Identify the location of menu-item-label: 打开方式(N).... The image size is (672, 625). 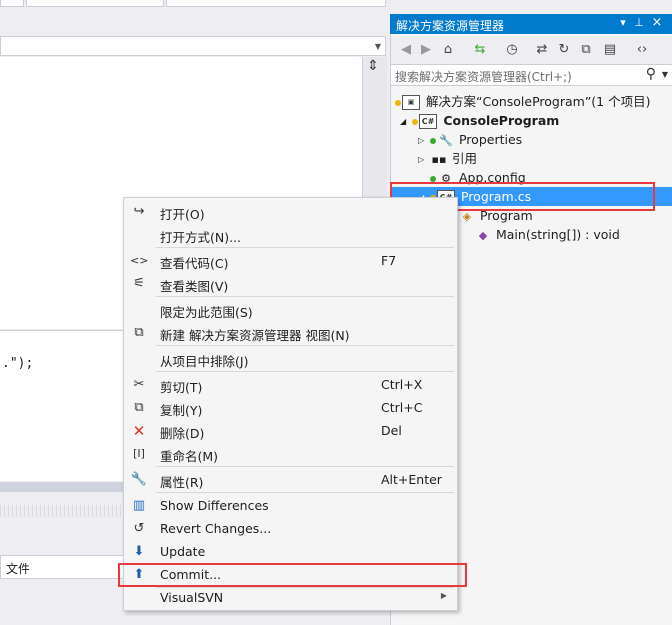
(201, 237).